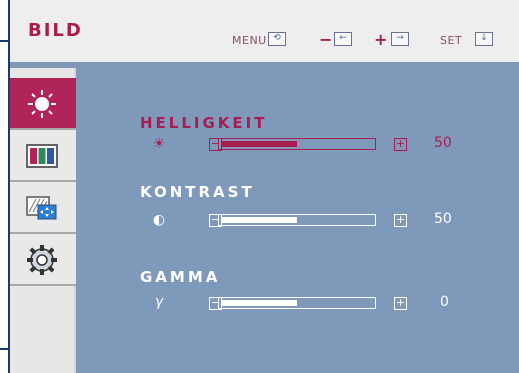 This screenshot has height=373, width=519. I want to click on contrast-increase-button: +, so click(400, 220).